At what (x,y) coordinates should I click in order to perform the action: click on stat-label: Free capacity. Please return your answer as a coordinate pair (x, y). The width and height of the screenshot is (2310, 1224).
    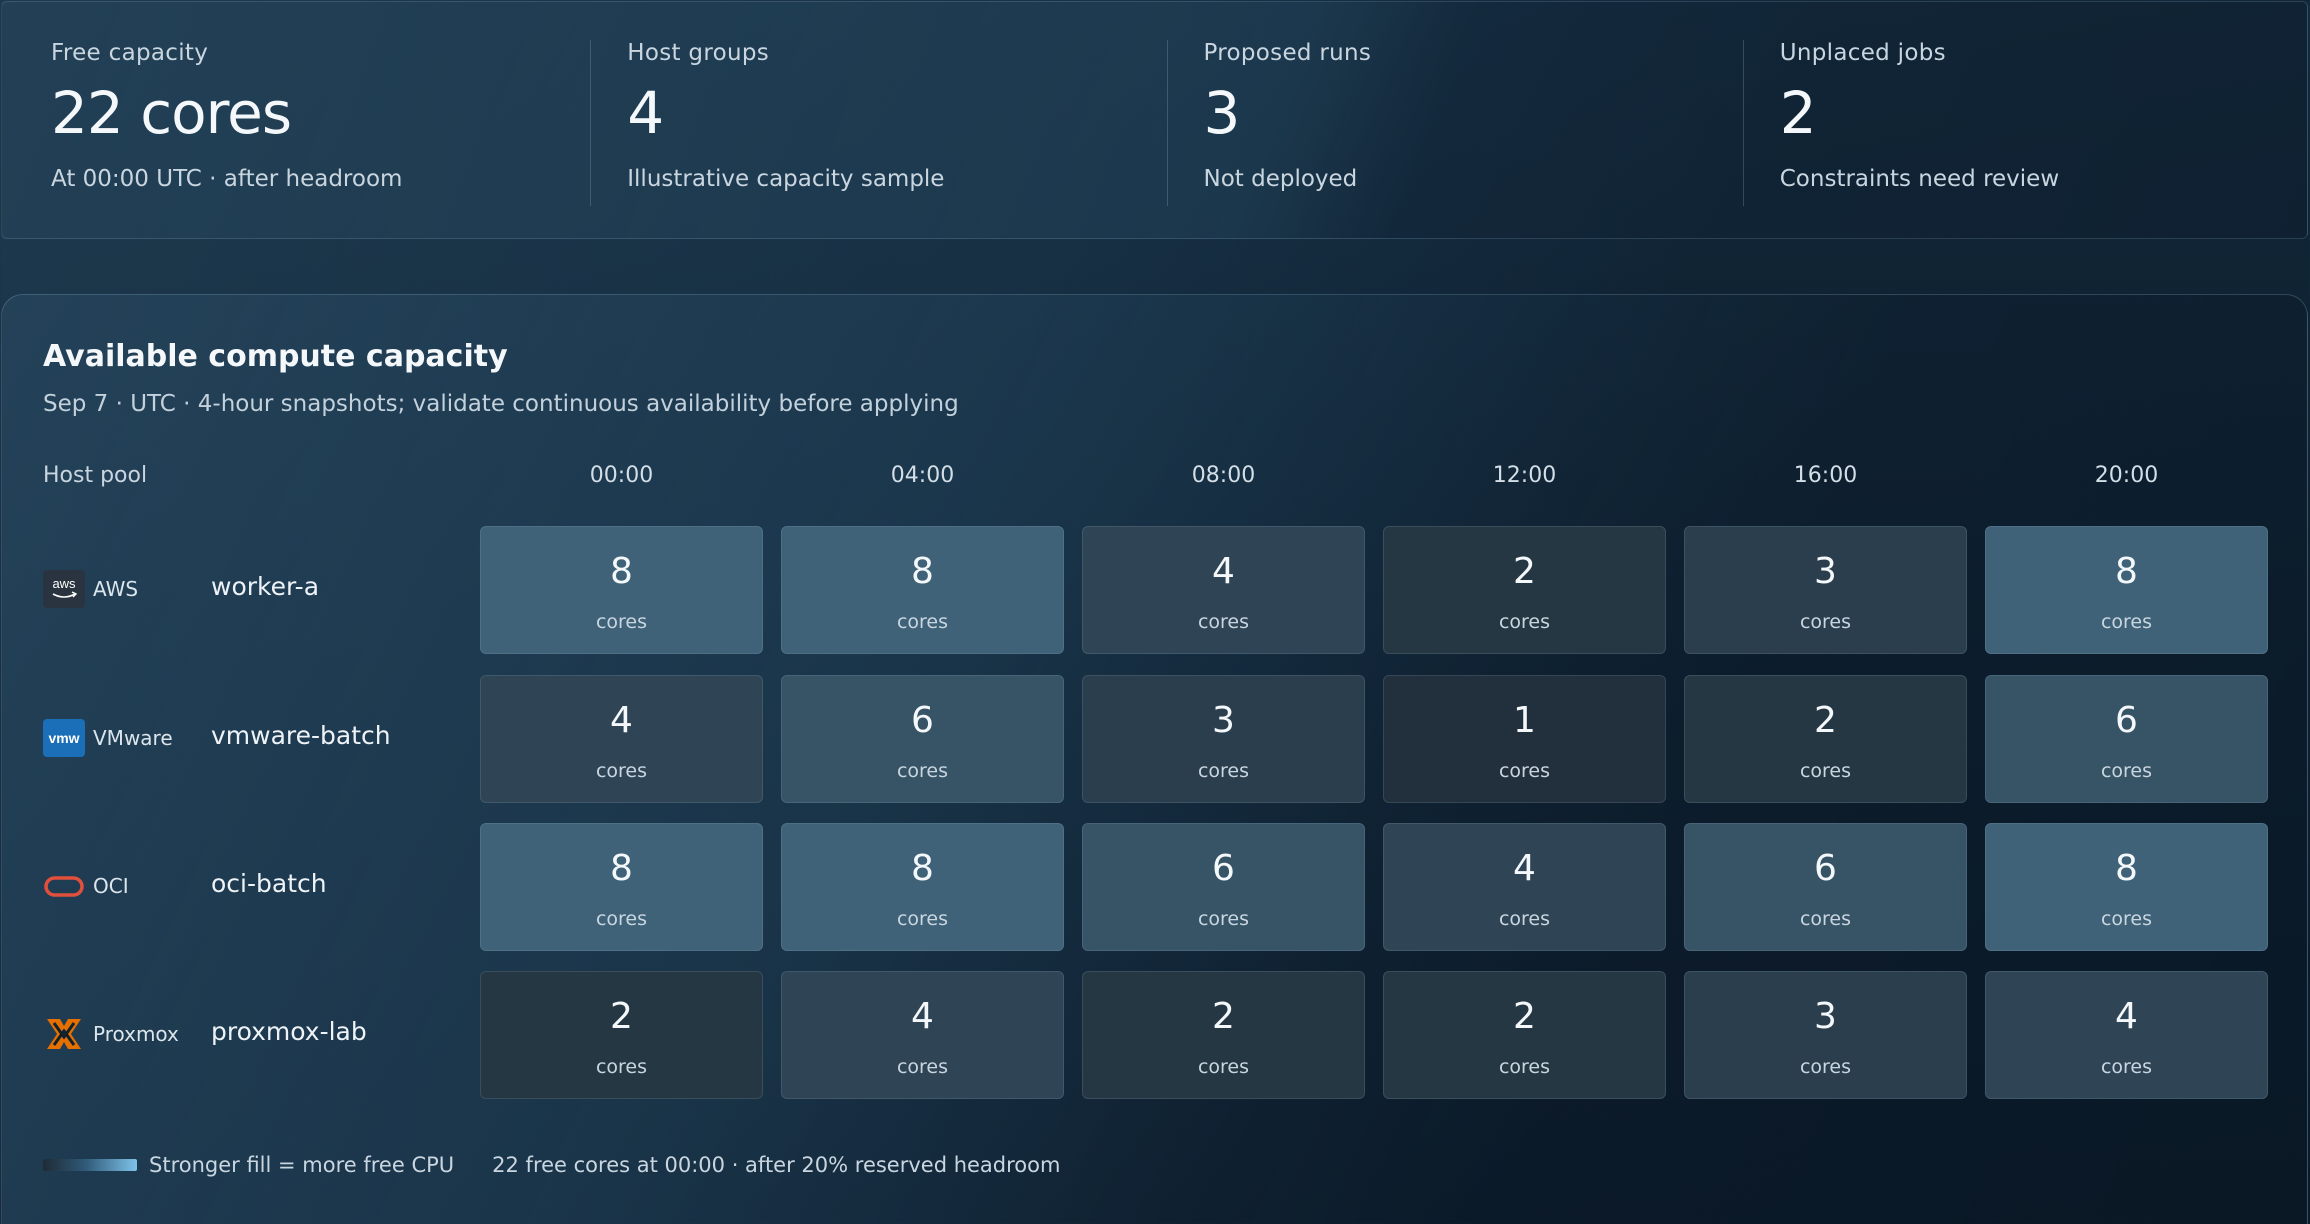
    Looking at the image, I should click on (130, 53).